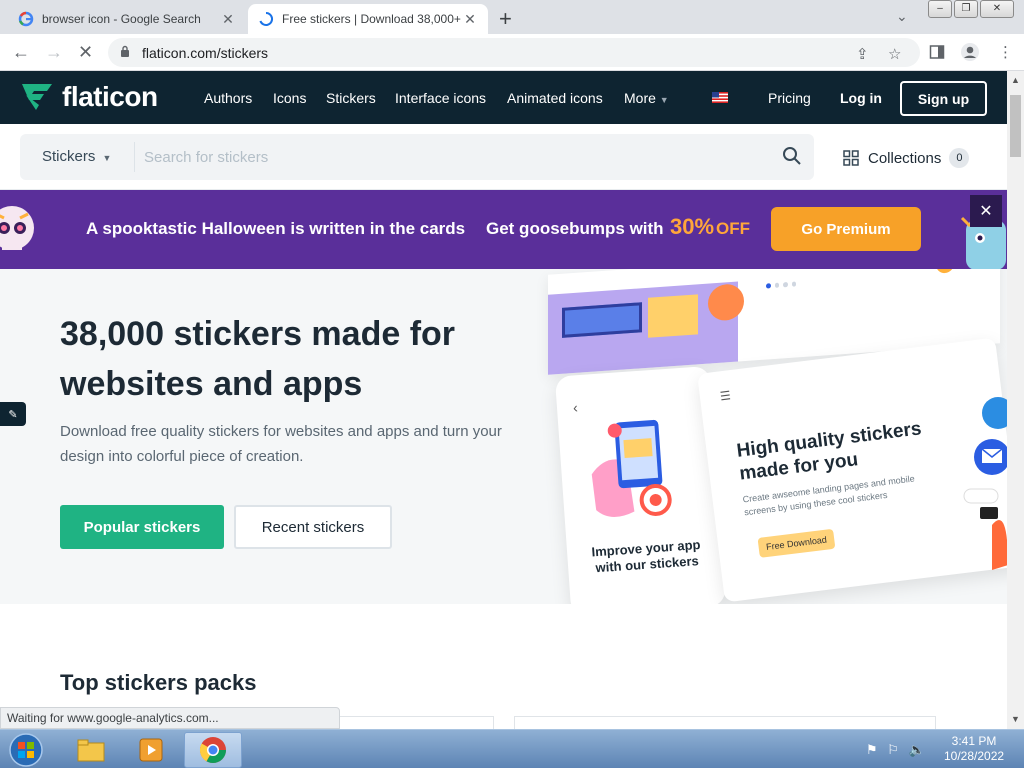 The image size is (1024, 769). I want to click on scrollbar-thumb, so click(1015, 126).